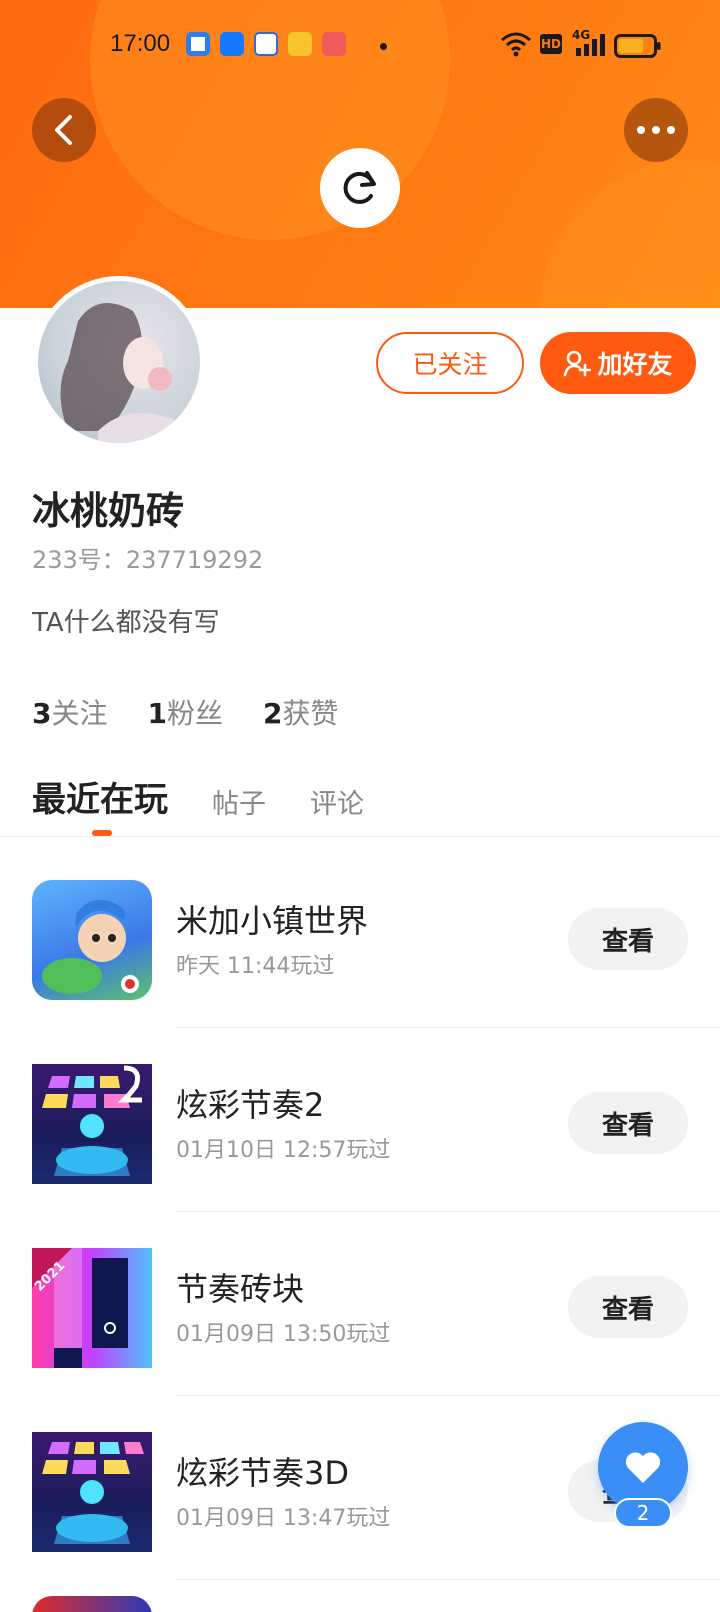 The width and height of the screenshot is (720, 1612). I want to click on more-button, so click(656, 130).